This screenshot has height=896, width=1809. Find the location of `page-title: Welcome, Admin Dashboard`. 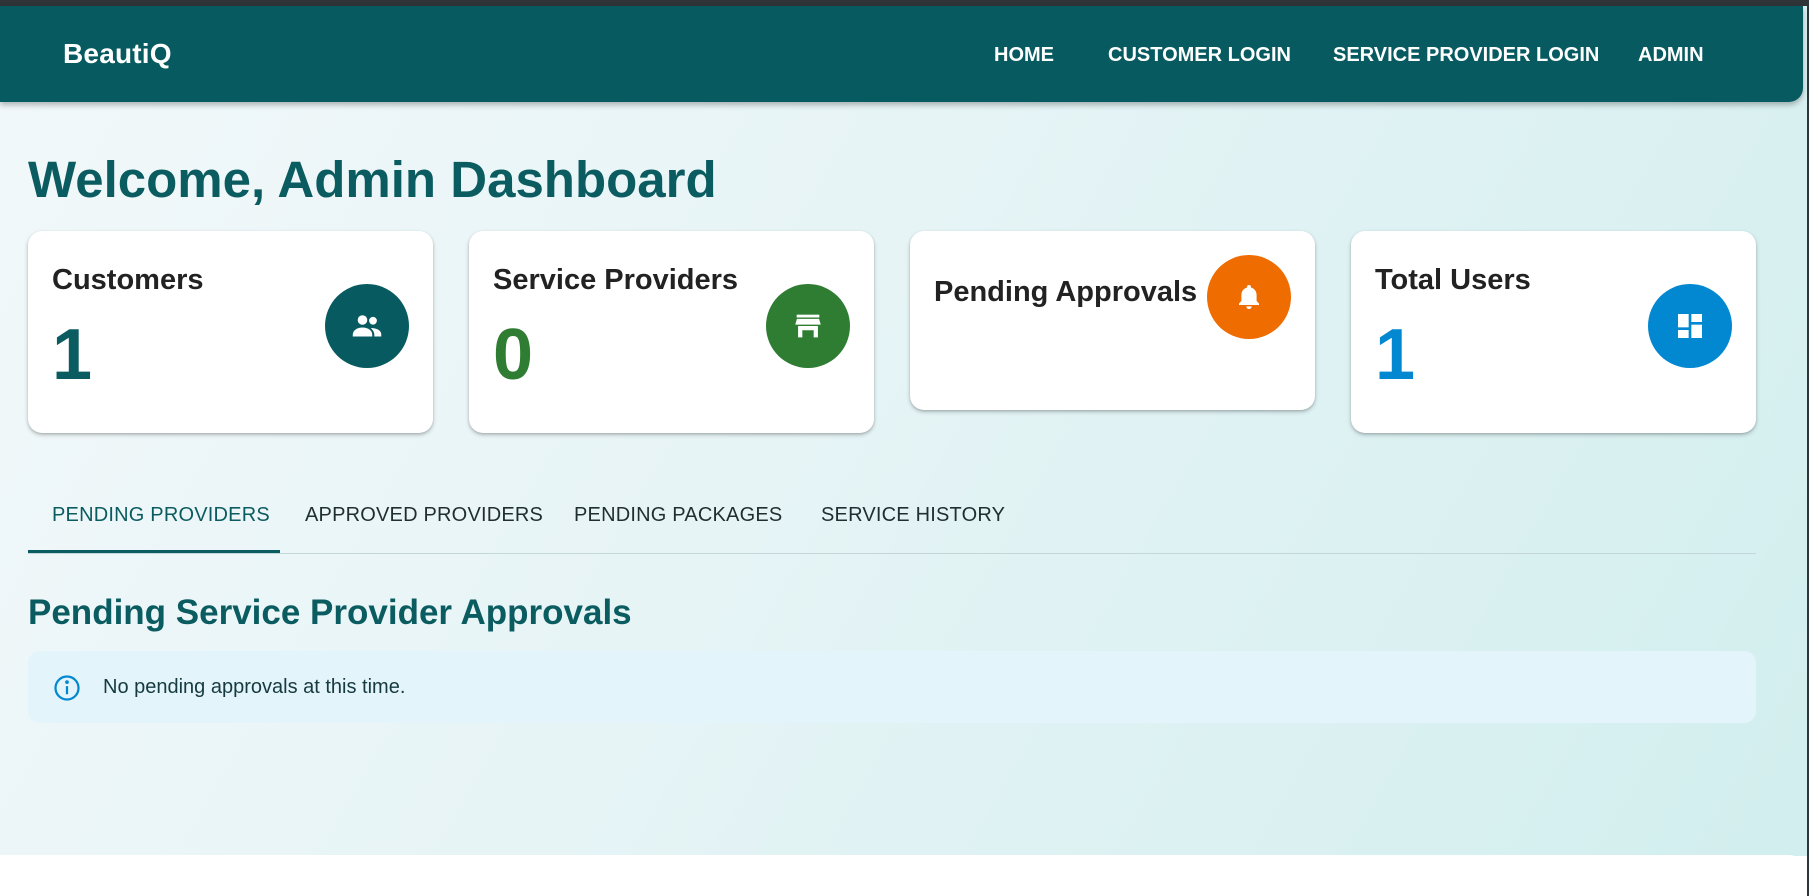

page-title: Welcome, Admin Dashboard is located at coordinates (372, 179).